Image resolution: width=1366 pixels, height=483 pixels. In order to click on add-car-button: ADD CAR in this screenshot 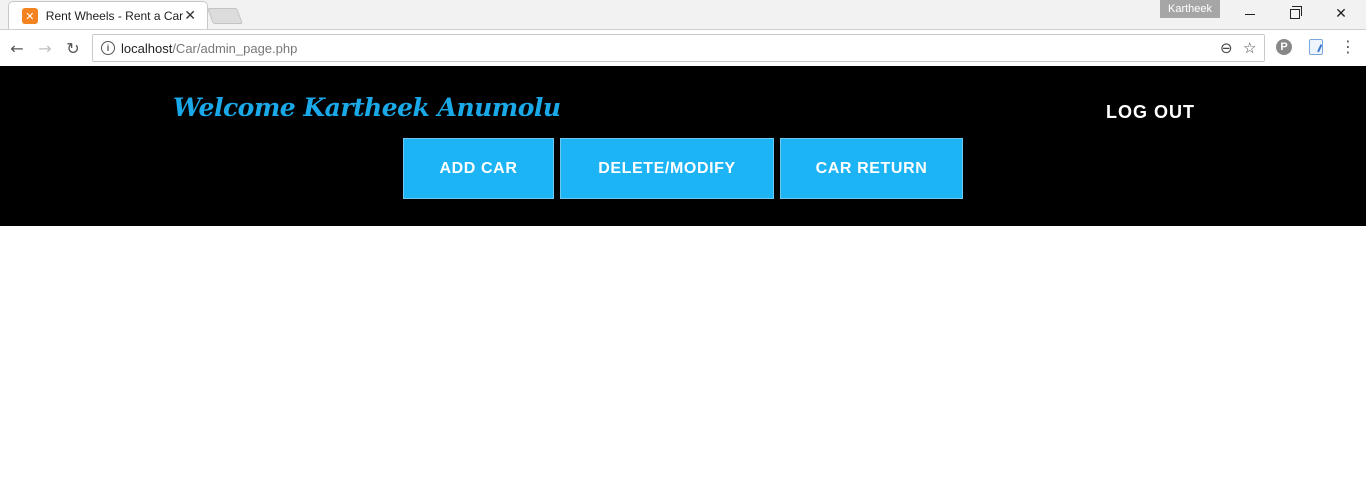, I will do `click(478, 168)`.